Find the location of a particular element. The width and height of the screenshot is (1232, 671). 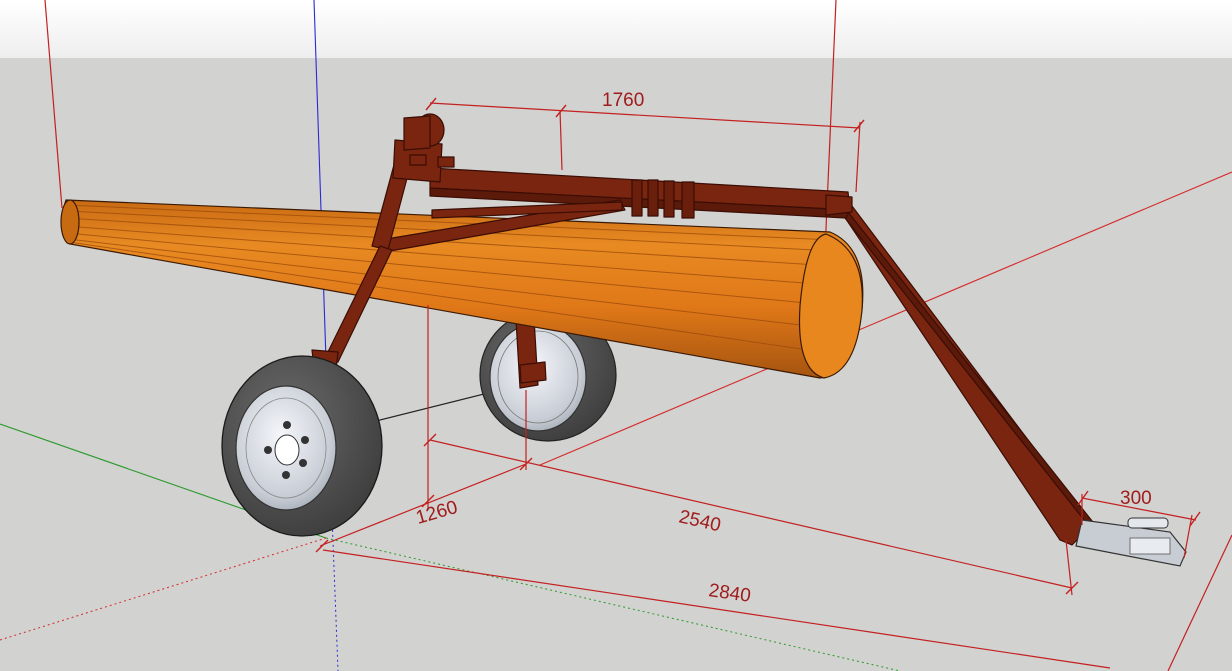

dimension-label-1760: 1760 is located at coordinates (623, 100).